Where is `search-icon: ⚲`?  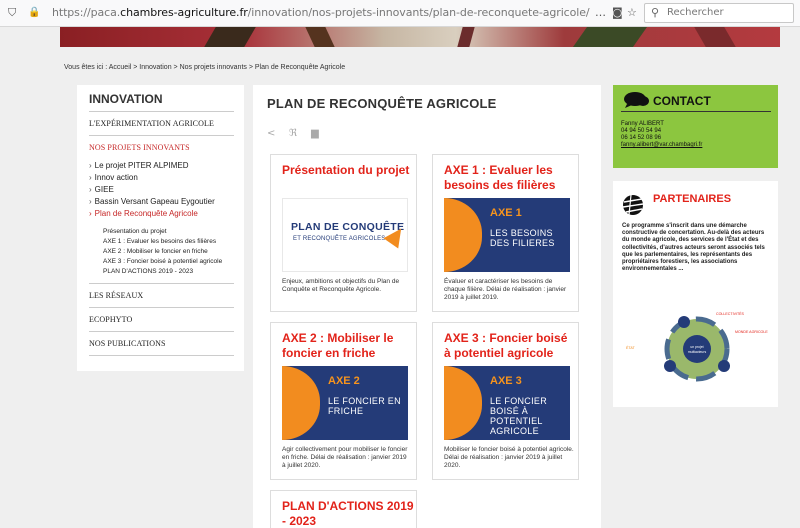
search-icon: ⚲ is located at coordinates (655, 12).